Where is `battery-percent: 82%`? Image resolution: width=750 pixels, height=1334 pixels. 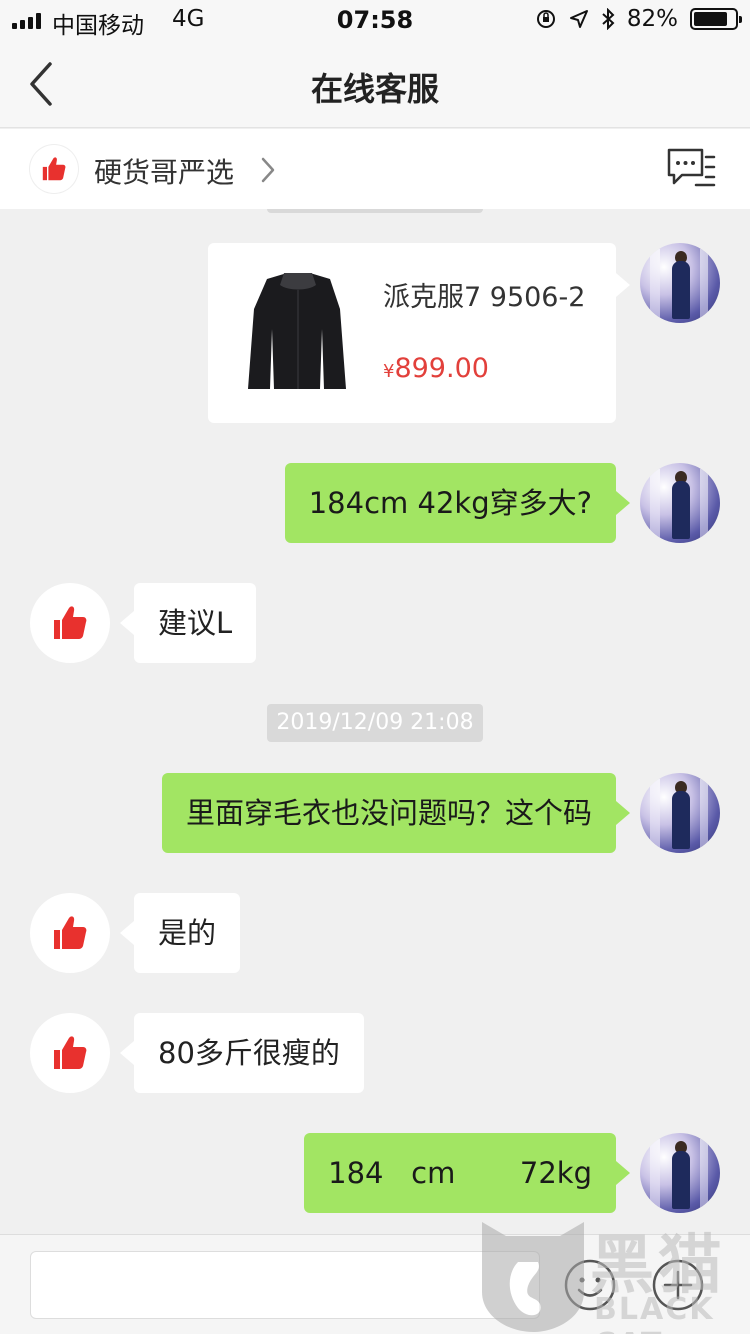
battery-percent: 82% is located at coordinates (652, 19).